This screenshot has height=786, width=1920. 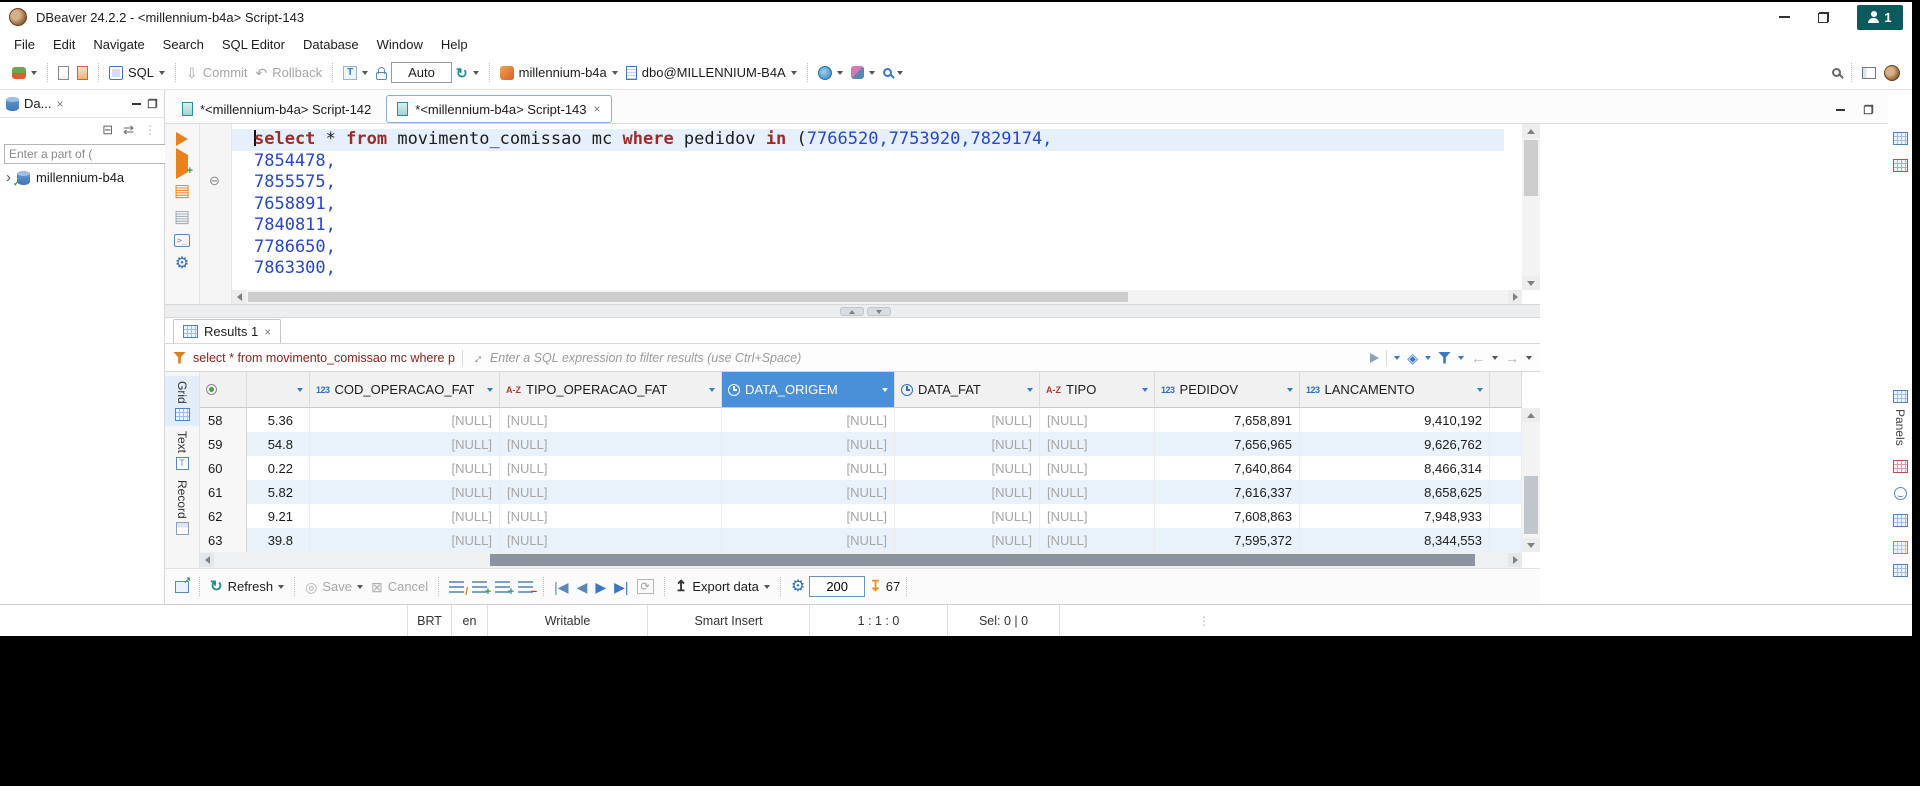 I want to click on prev-row-button: ◀, so click(x=582, y=587).